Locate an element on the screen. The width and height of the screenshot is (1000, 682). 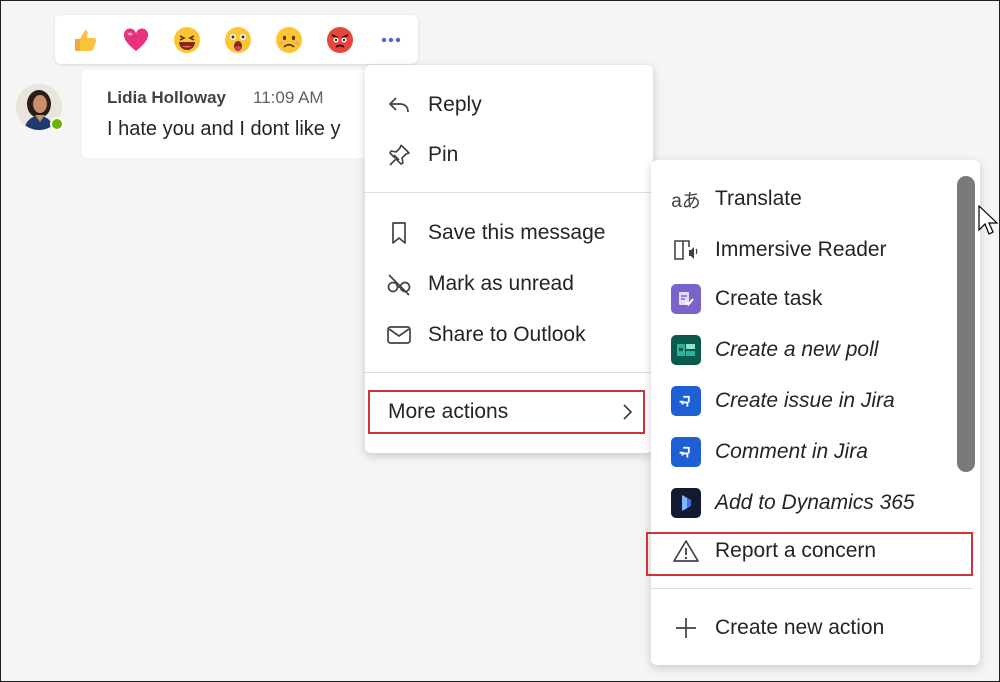
submenu-item-translate: aあ Translate is located at coordinates (806, 199).